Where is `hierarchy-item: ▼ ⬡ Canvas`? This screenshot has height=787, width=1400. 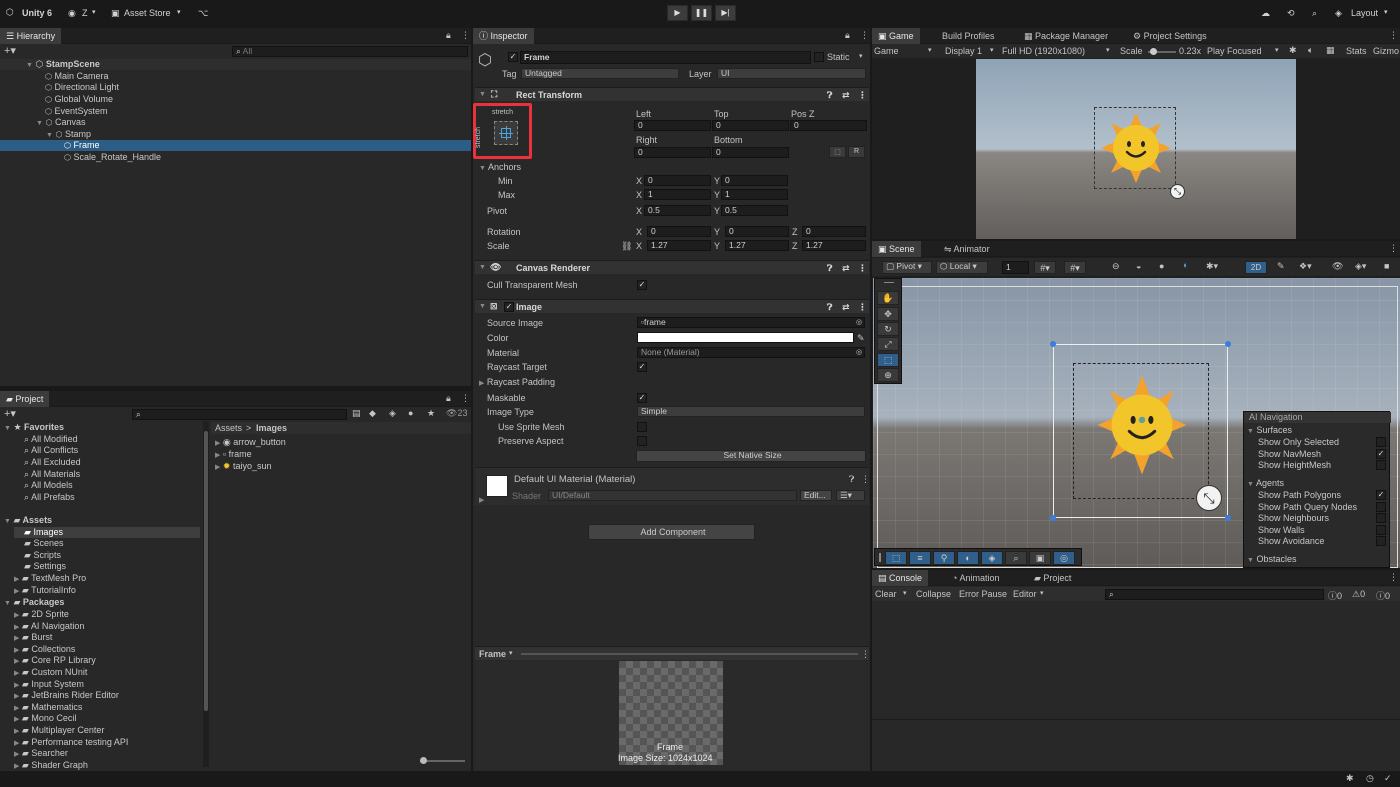
hierarchy-item: ▼ ⬡ Canvas is located at coordinates (60, 122).